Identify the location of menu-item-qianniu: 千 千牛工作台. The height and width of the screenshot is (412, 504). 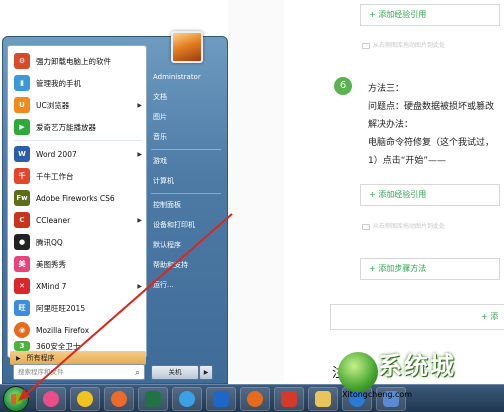
(78, 176).